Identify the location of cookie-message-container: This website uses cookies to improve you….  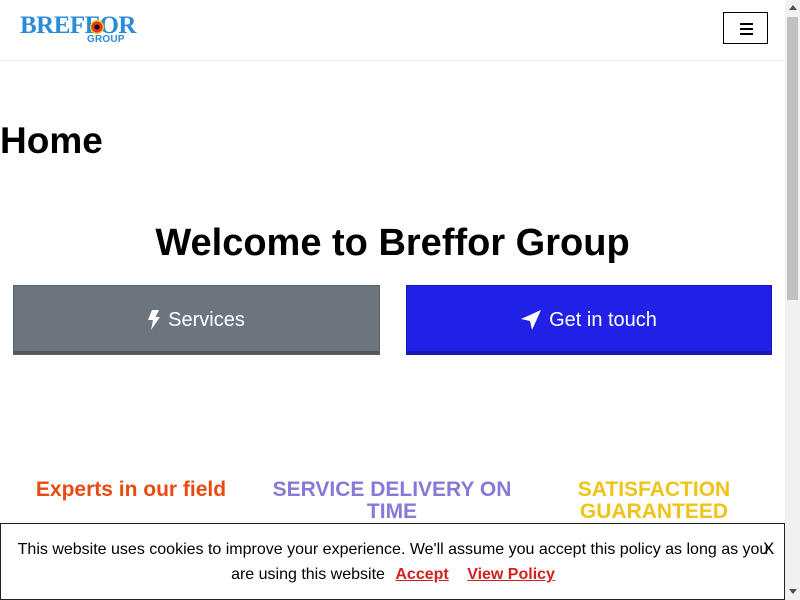
(393, 562).